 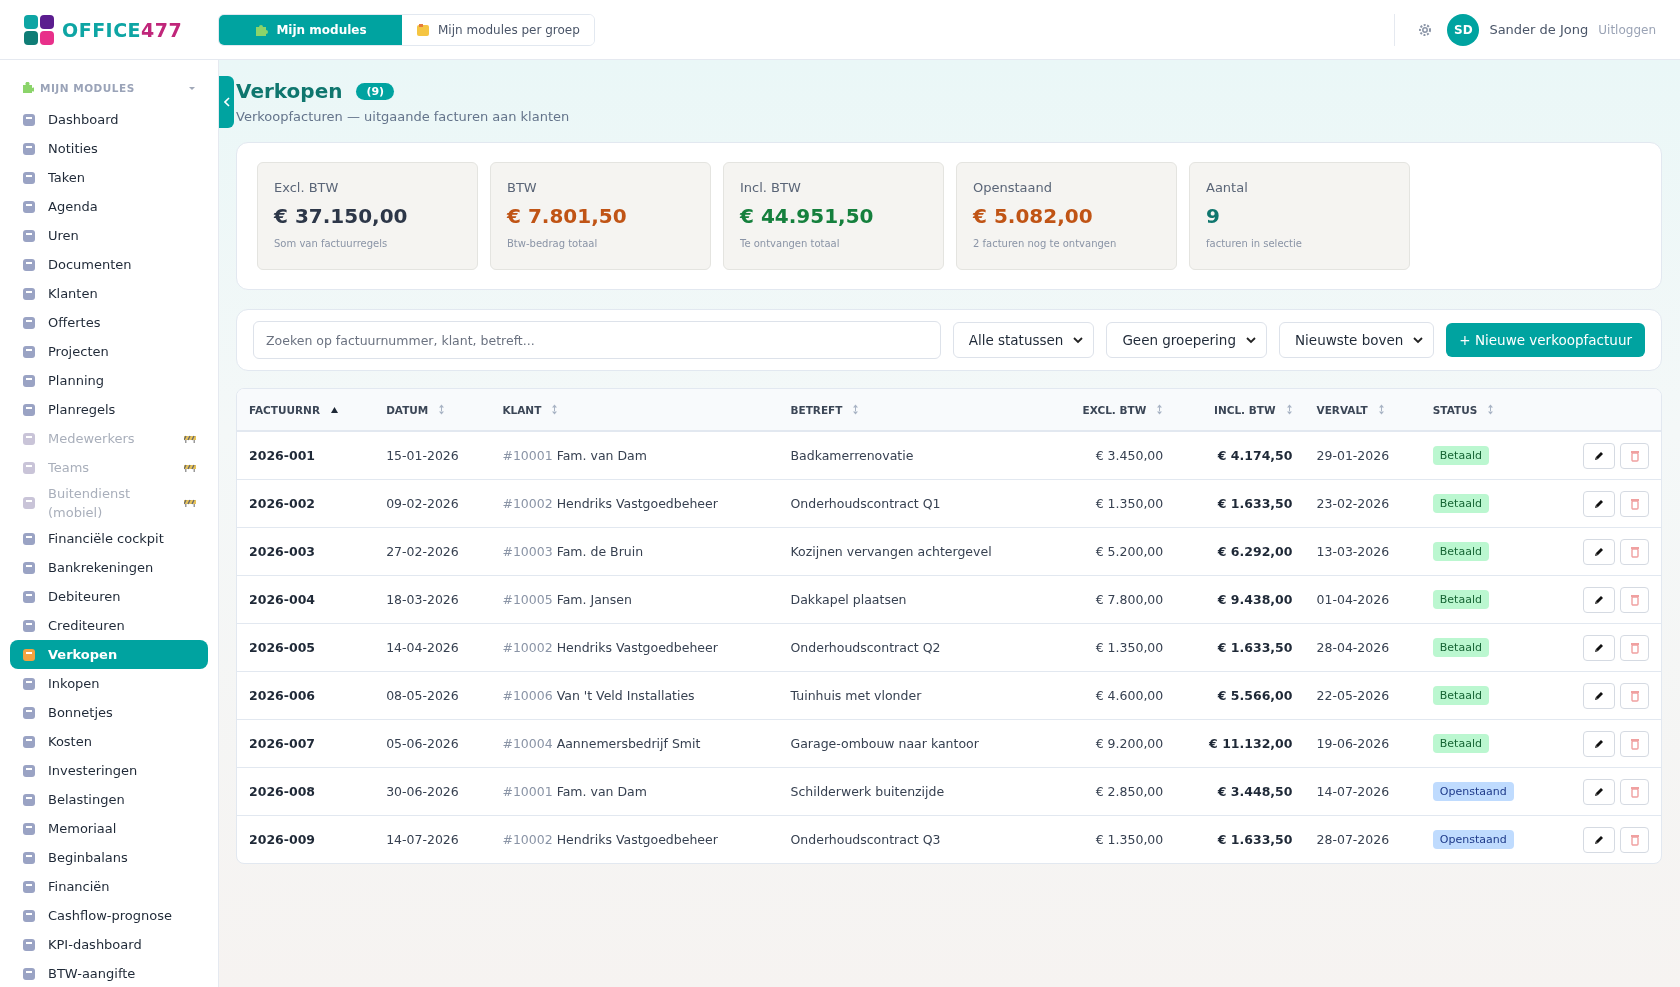 I want to click on status-badge: Betaald, so click(x=1460, y=503).